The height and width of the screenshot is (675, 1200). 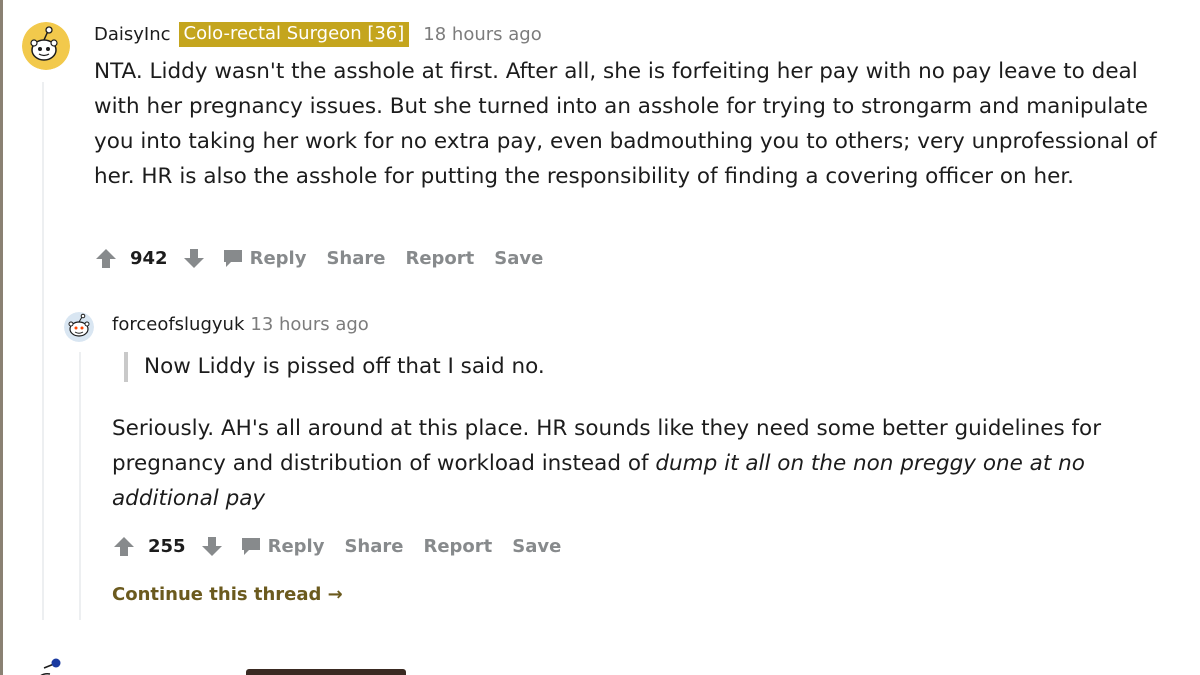 I want to click on comment2-vote-count: 255, so click(x=167, y=546).